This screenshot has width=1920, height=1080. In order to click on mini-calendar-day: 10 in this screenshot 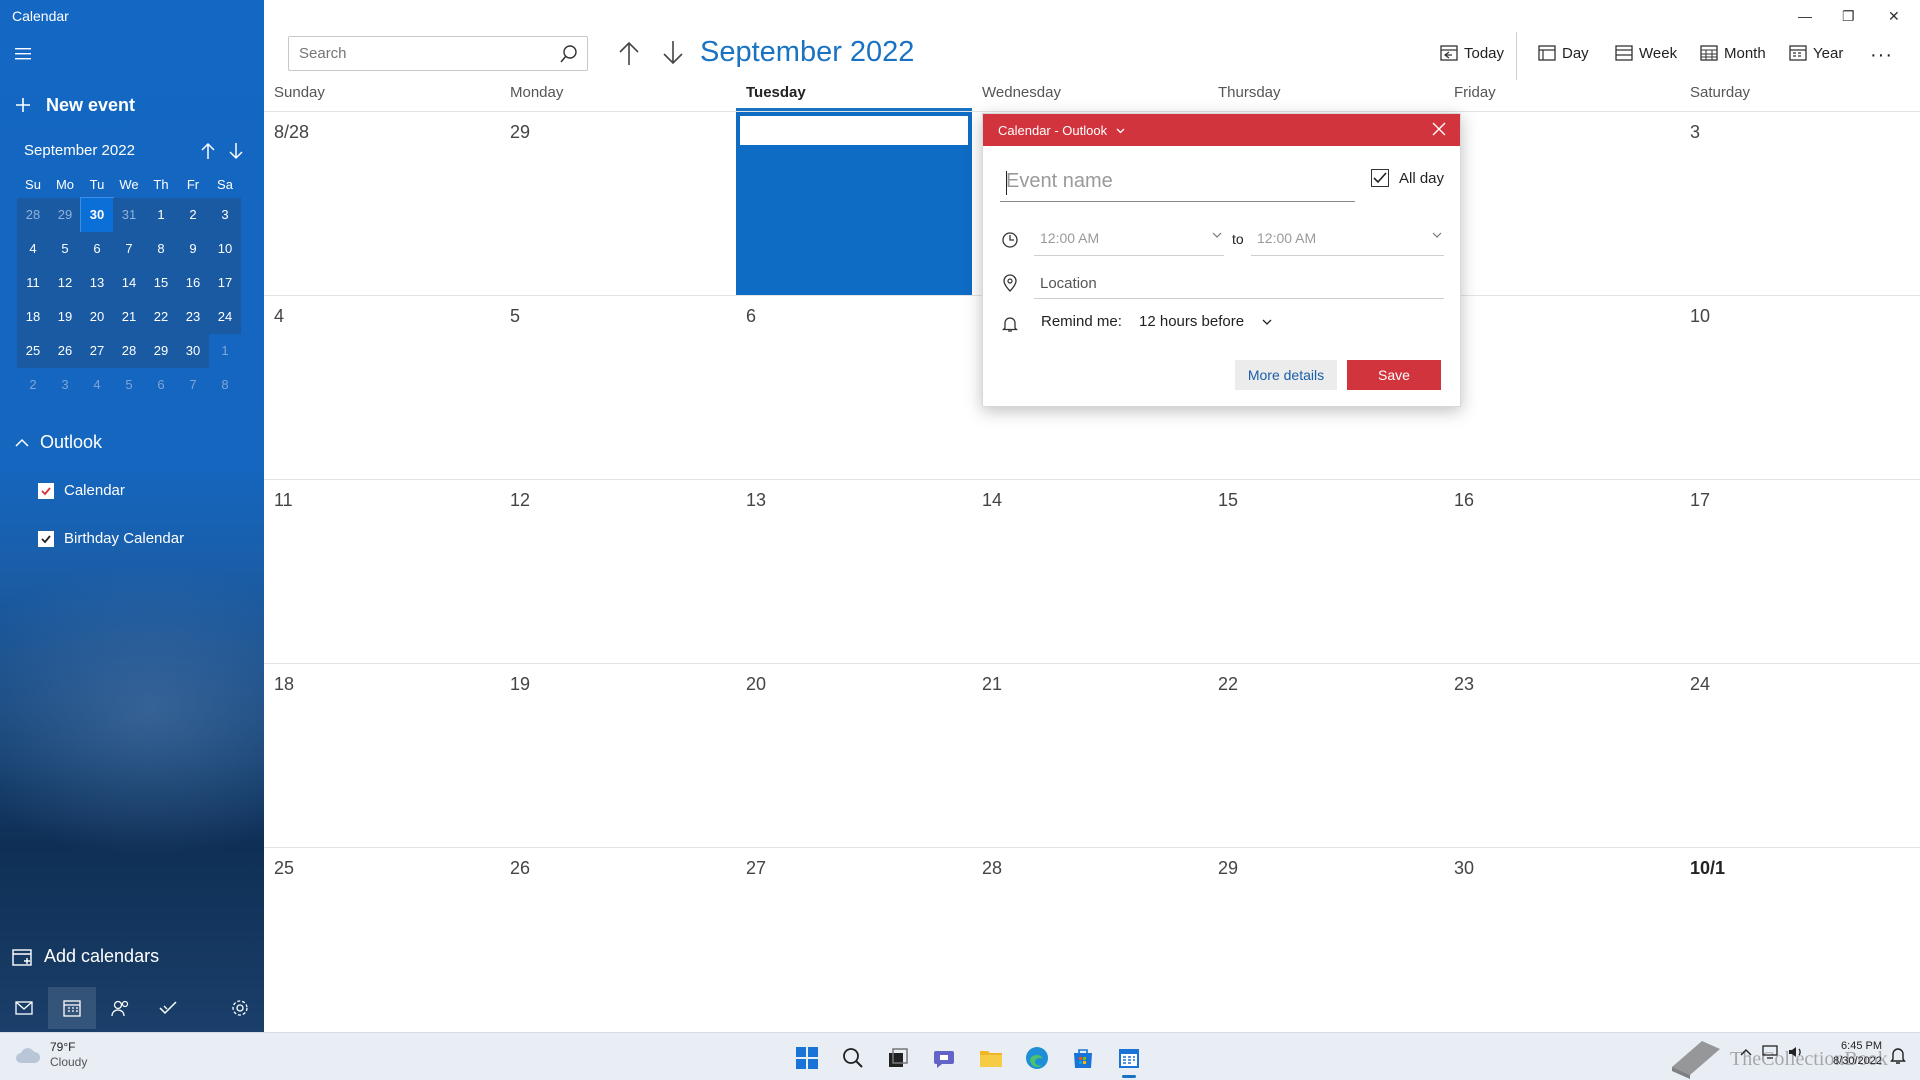, I will do `click(225, 249)`.